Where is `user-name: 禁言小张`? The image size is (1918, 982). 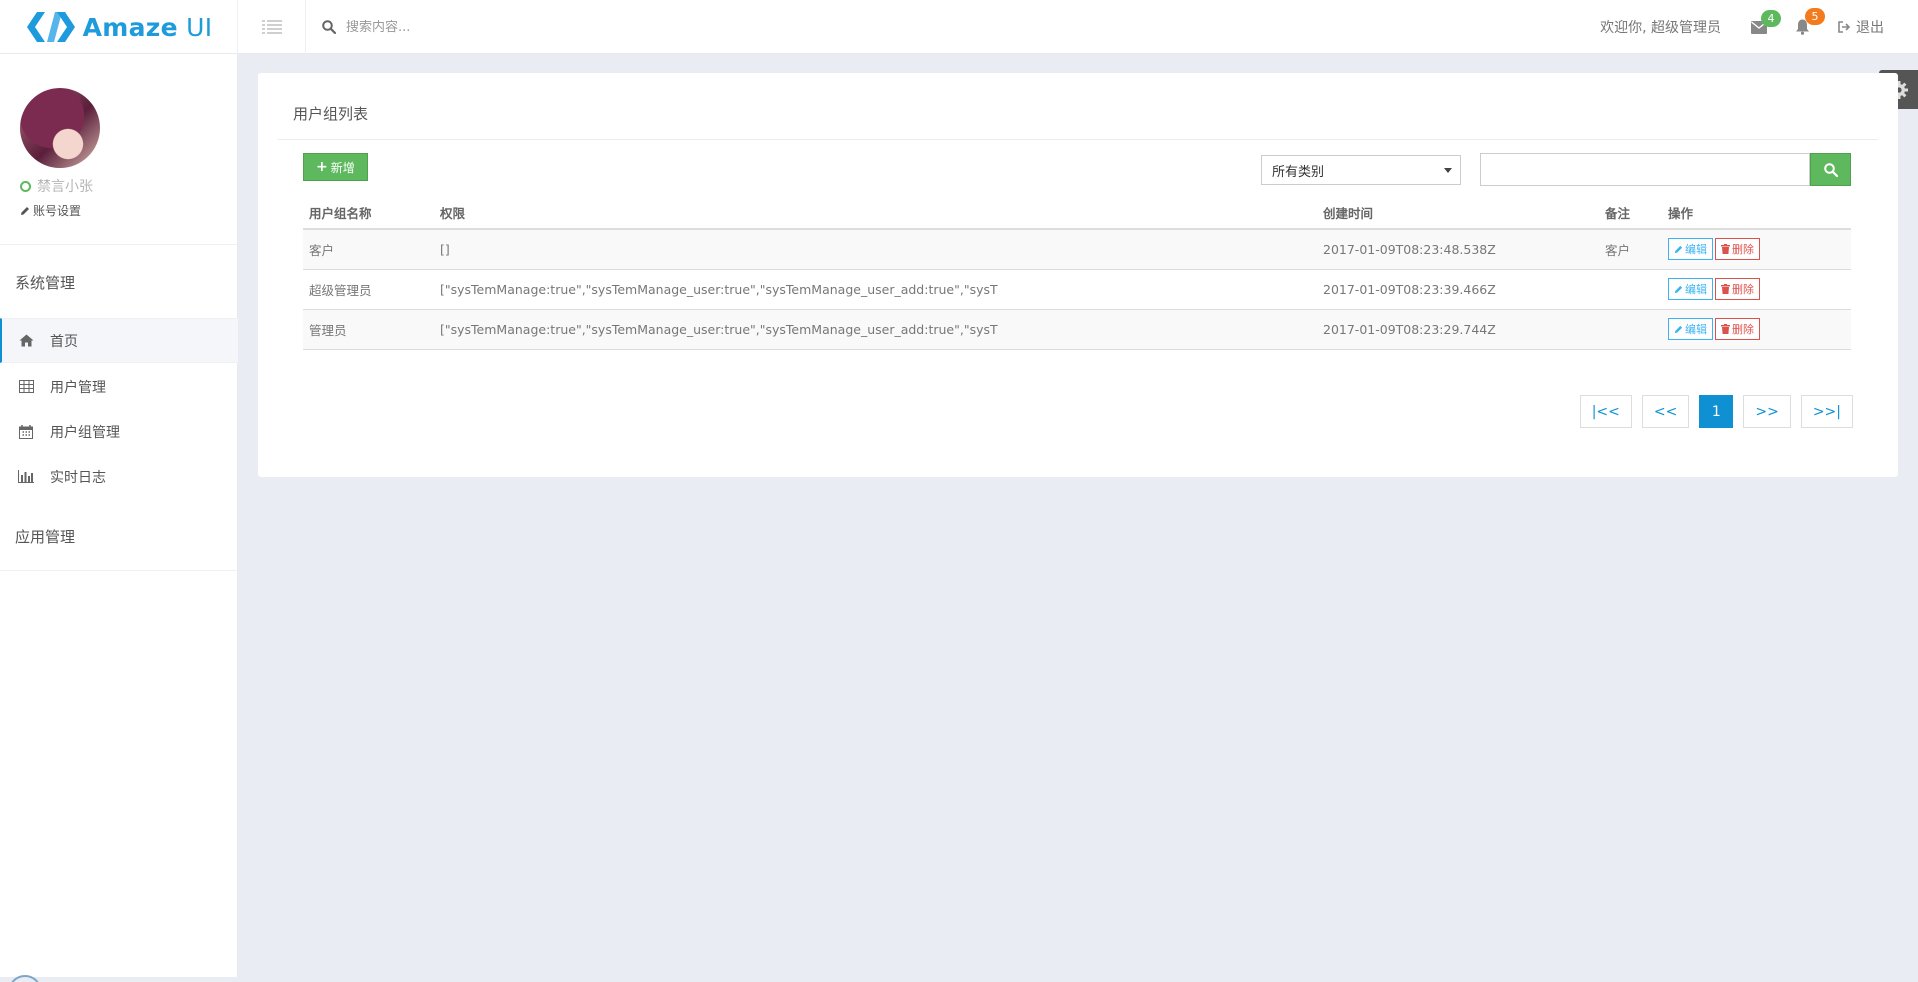 user-name: 禁言小张 is located at coordinates (65, 187).